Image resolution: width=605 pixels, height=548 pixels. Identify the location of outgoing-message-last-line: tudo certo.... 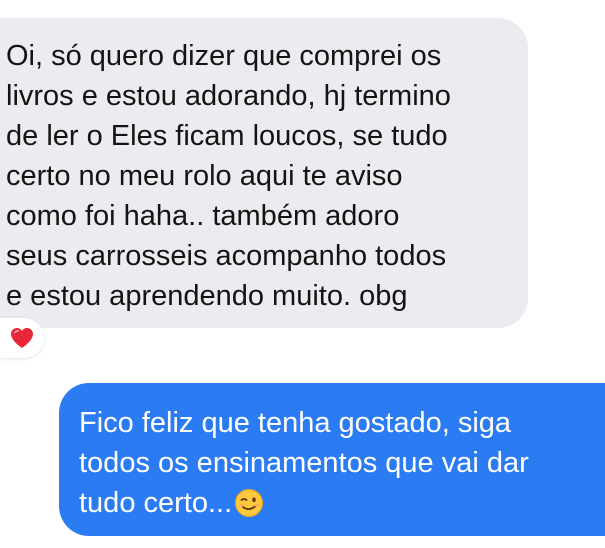
(337, 503).